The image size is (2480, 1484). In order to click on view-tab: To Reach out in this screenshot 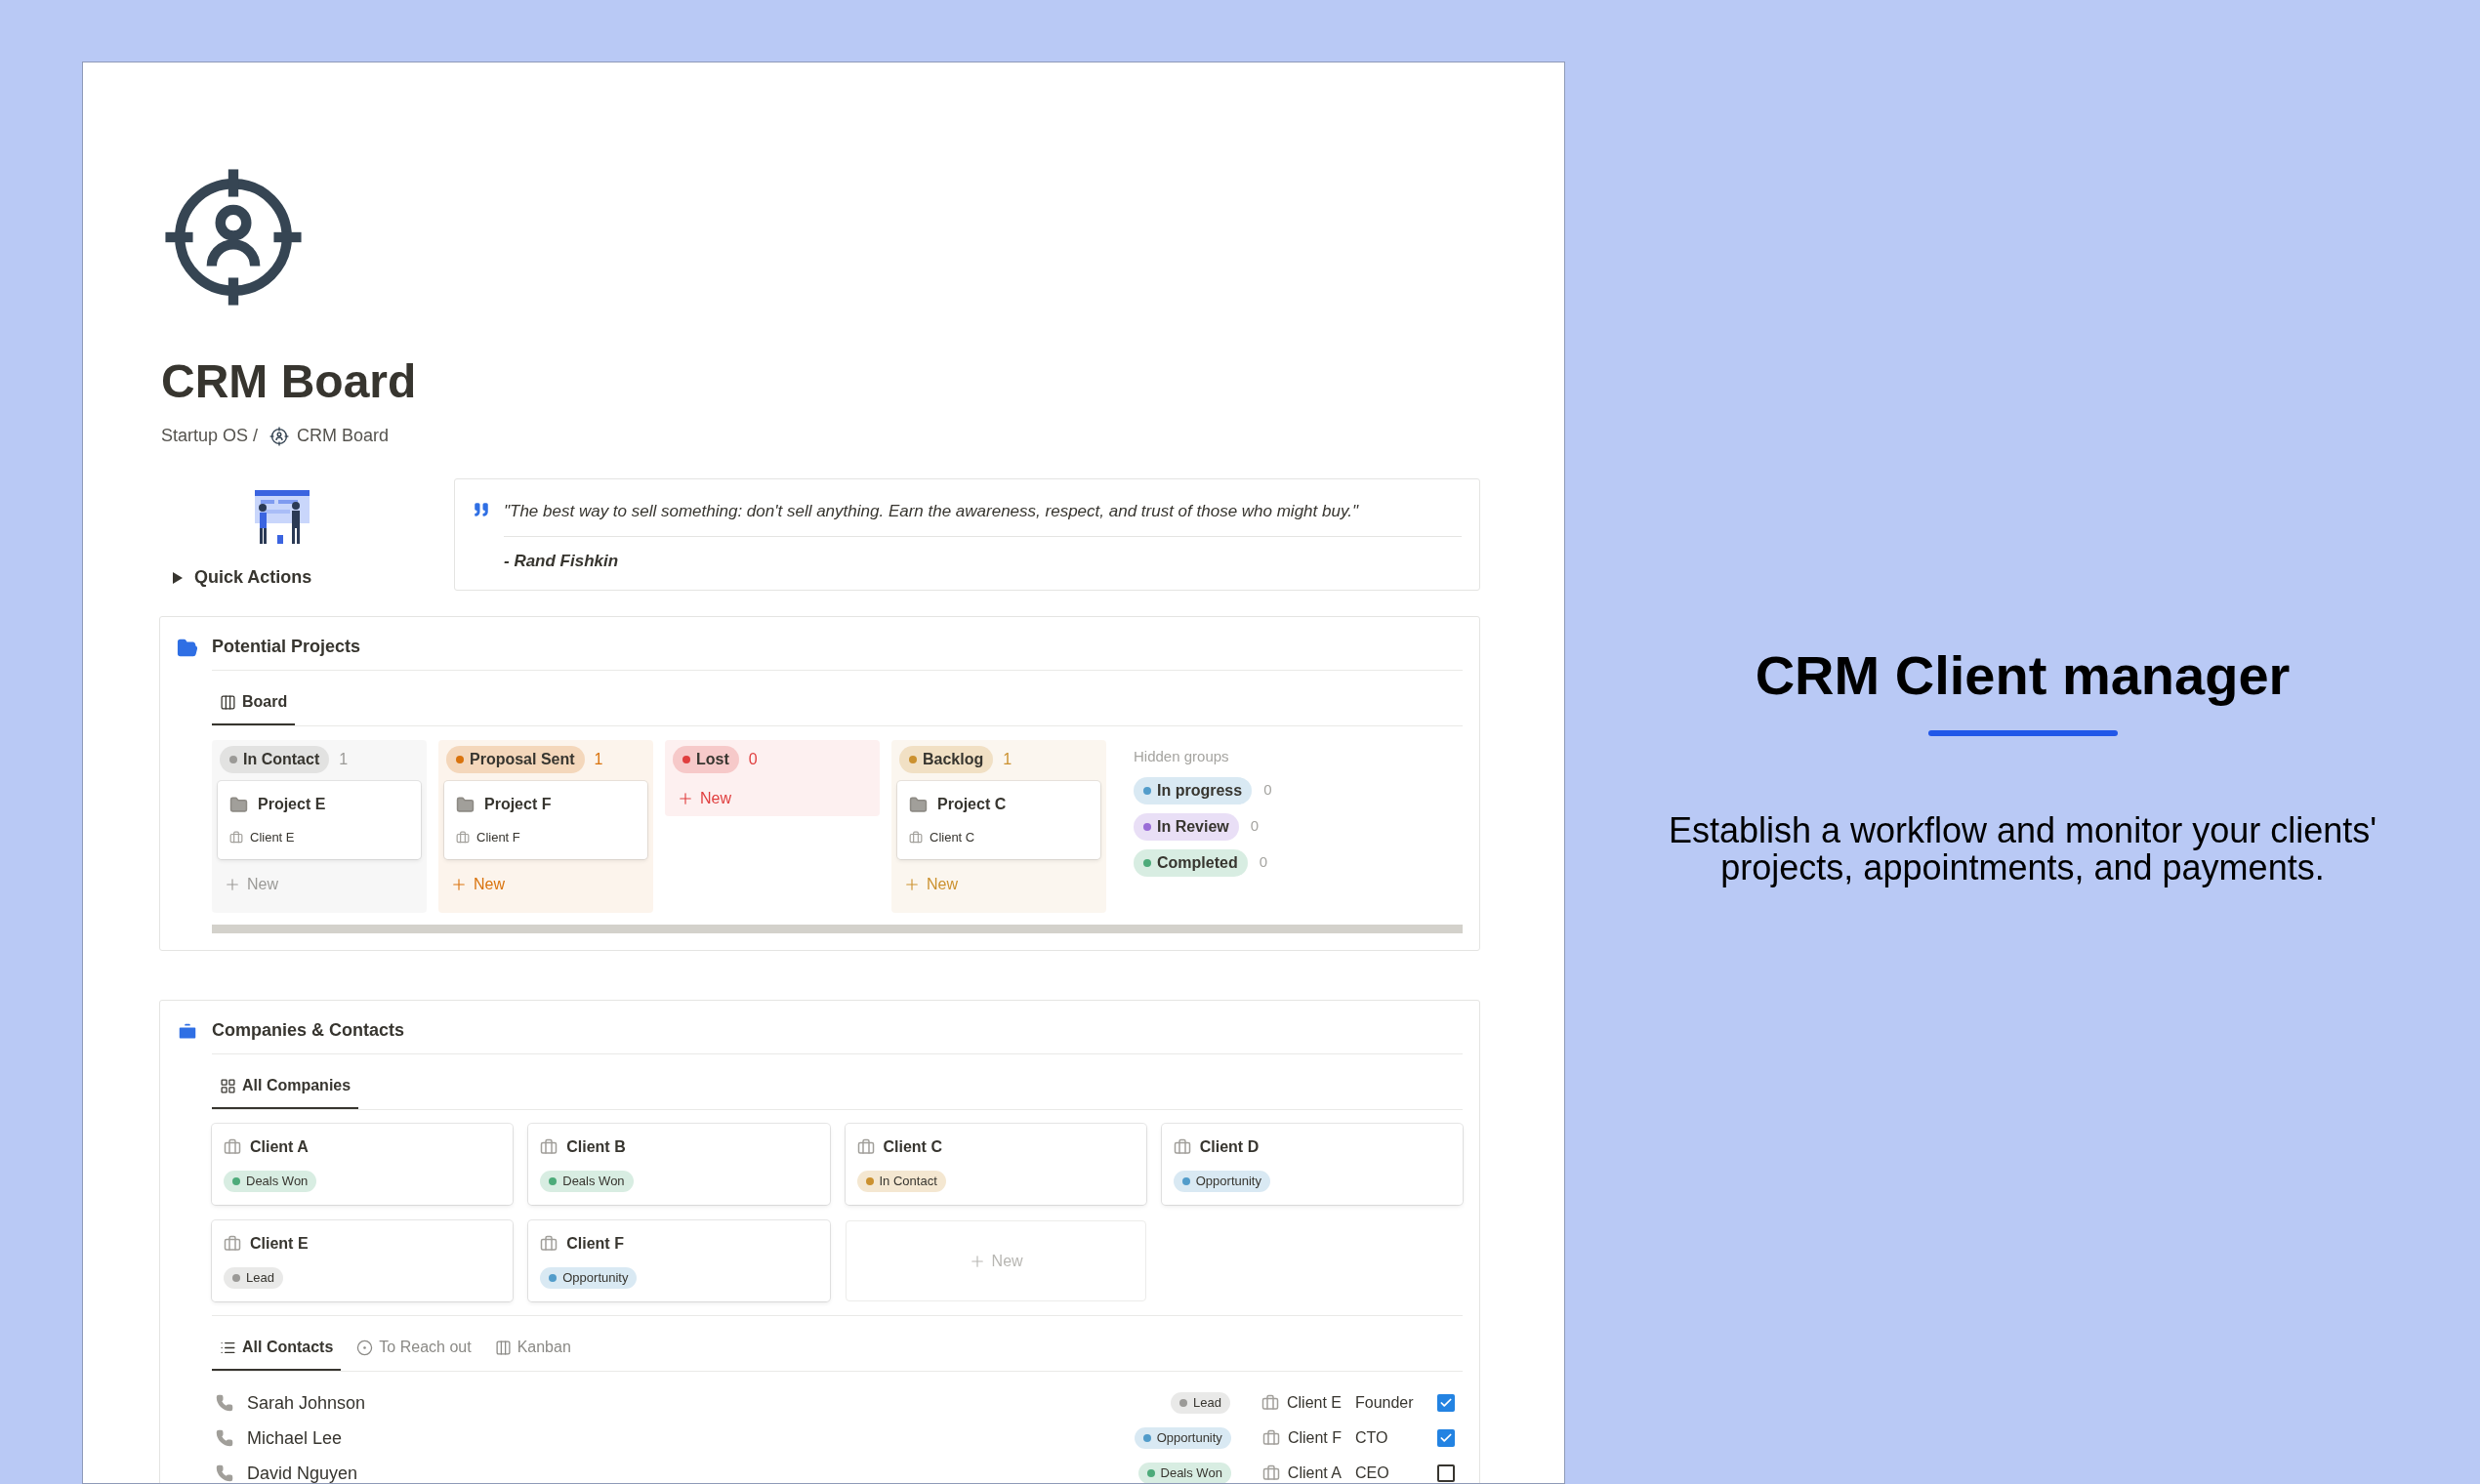, I will do `click(414, 1349)`.